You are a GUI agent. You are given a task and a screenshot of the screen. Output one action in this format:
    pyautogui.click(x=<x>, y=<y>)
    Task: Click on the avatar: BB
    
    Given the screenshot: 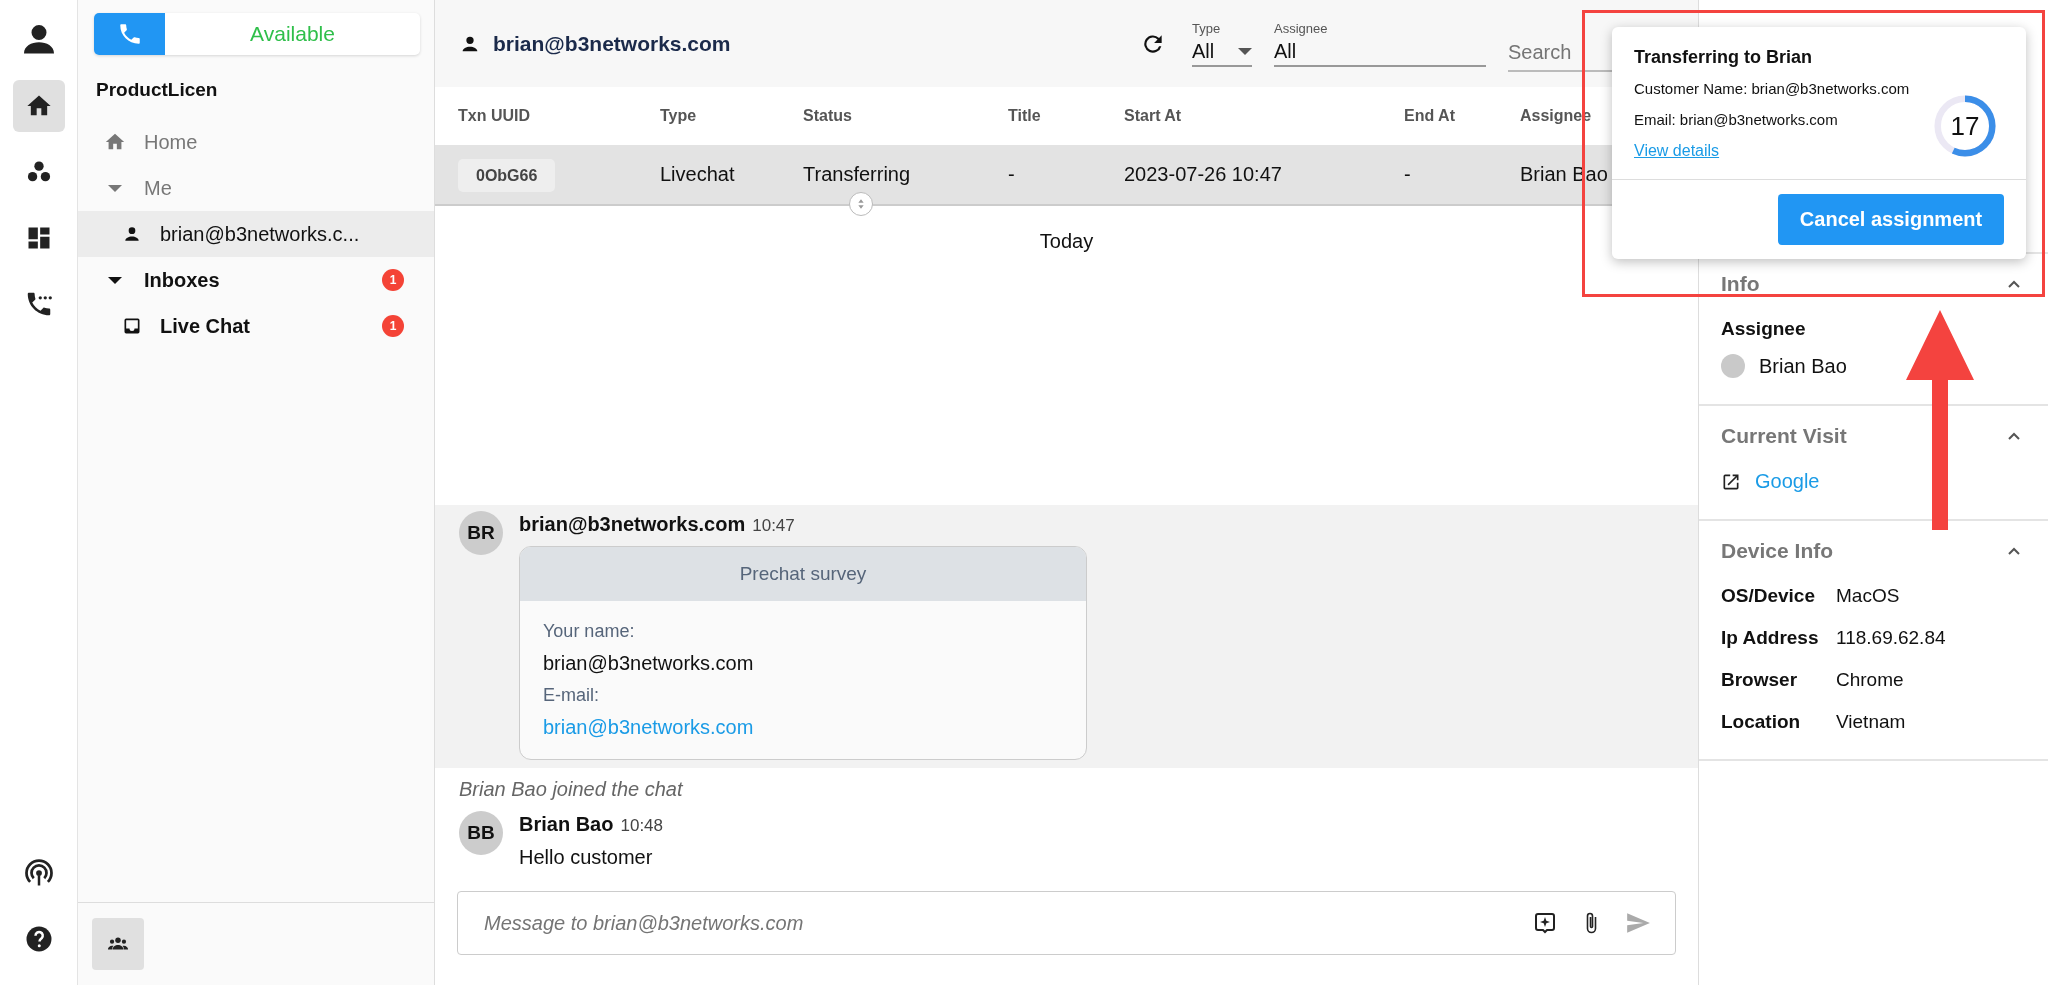 What is the action you would take?
    pyautogui.click(x=481, y=833)
    